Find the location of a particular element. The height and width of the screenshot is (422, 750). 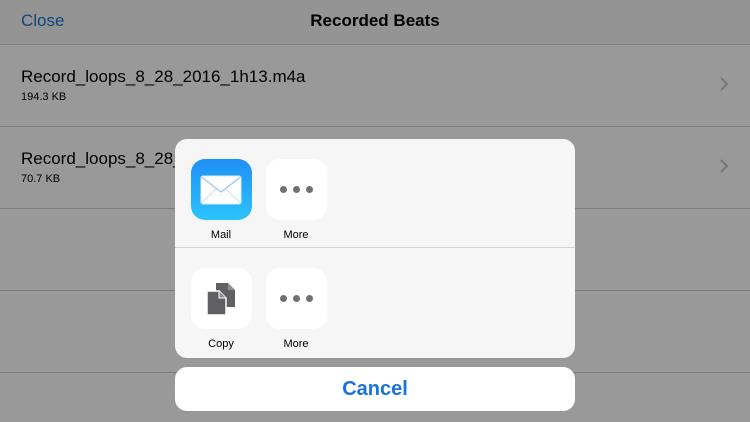

share-more-apps-button: More is located at coordinates (296, 200).